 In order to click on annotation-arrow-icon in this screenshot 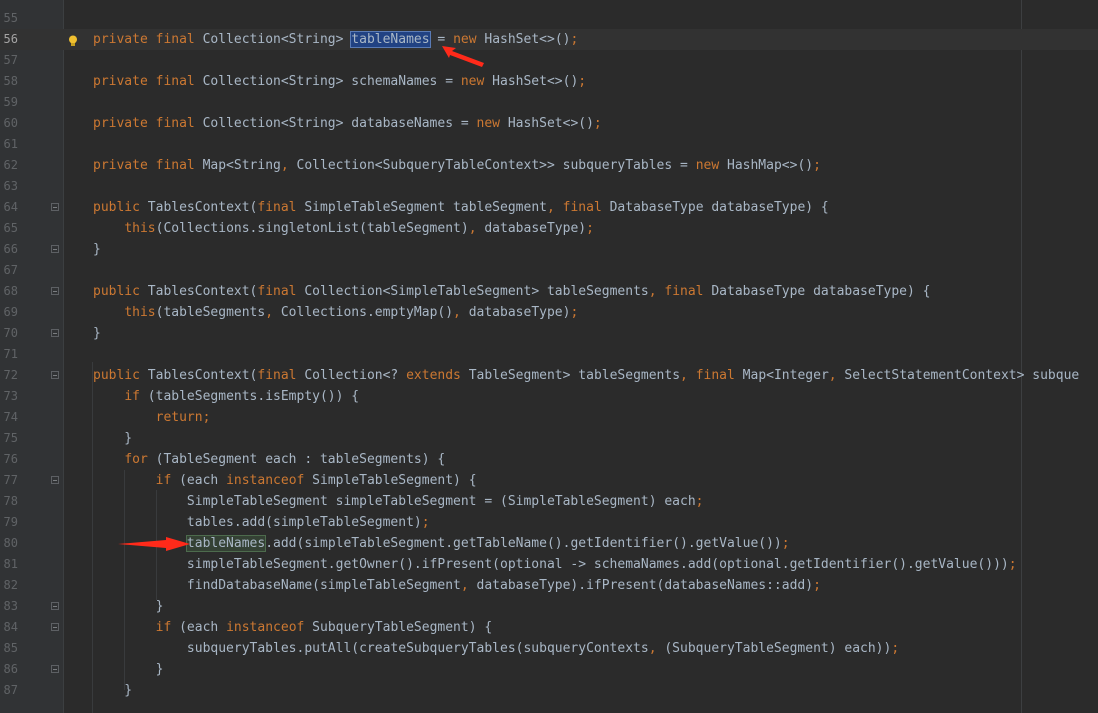, I will do `click(154, 544)`.